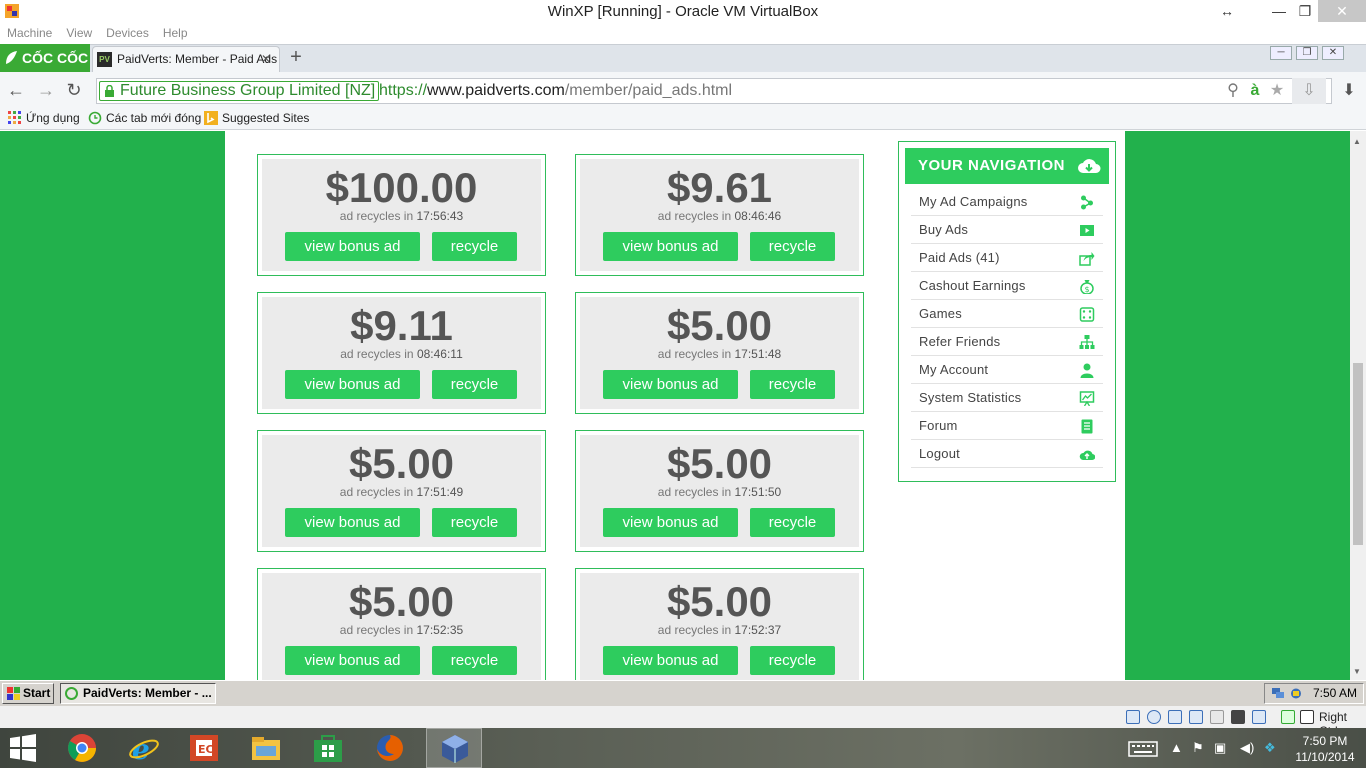  I want to click on keyboard-capture-icon, so click(1307, 717).